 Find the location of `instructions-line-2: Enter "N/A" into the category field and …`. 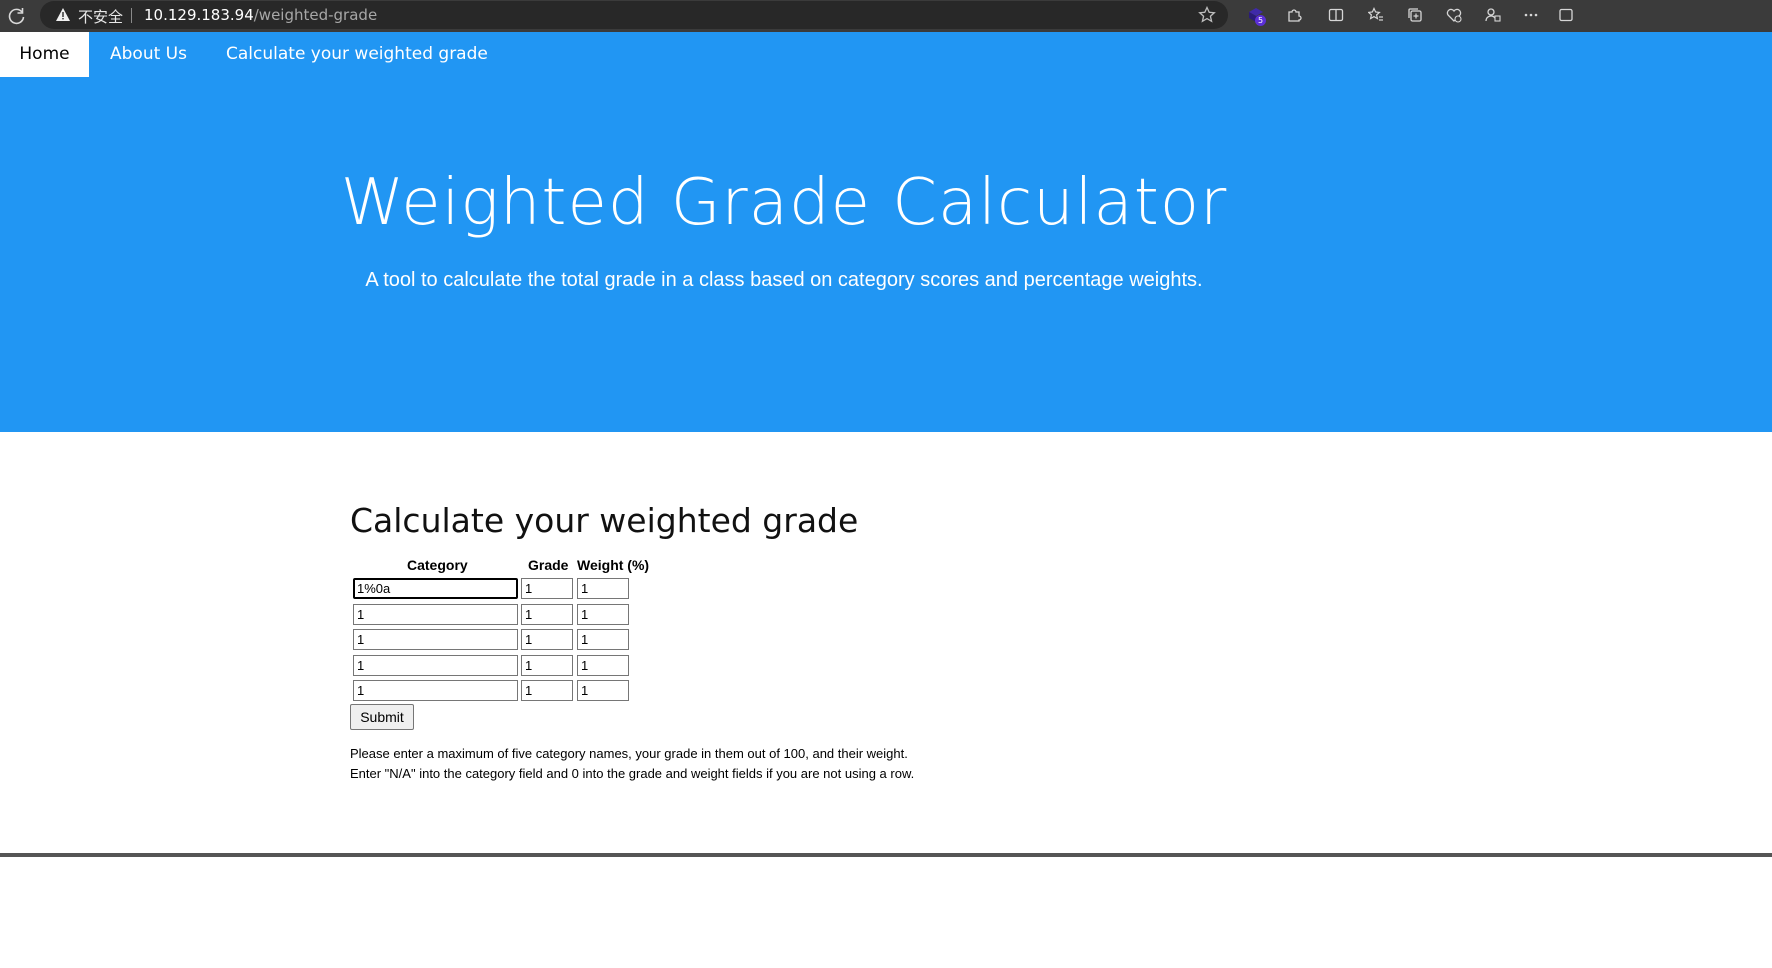

instructions-line-2: Enter "N/A" into the category field and … is located at coordinates (632, 773).